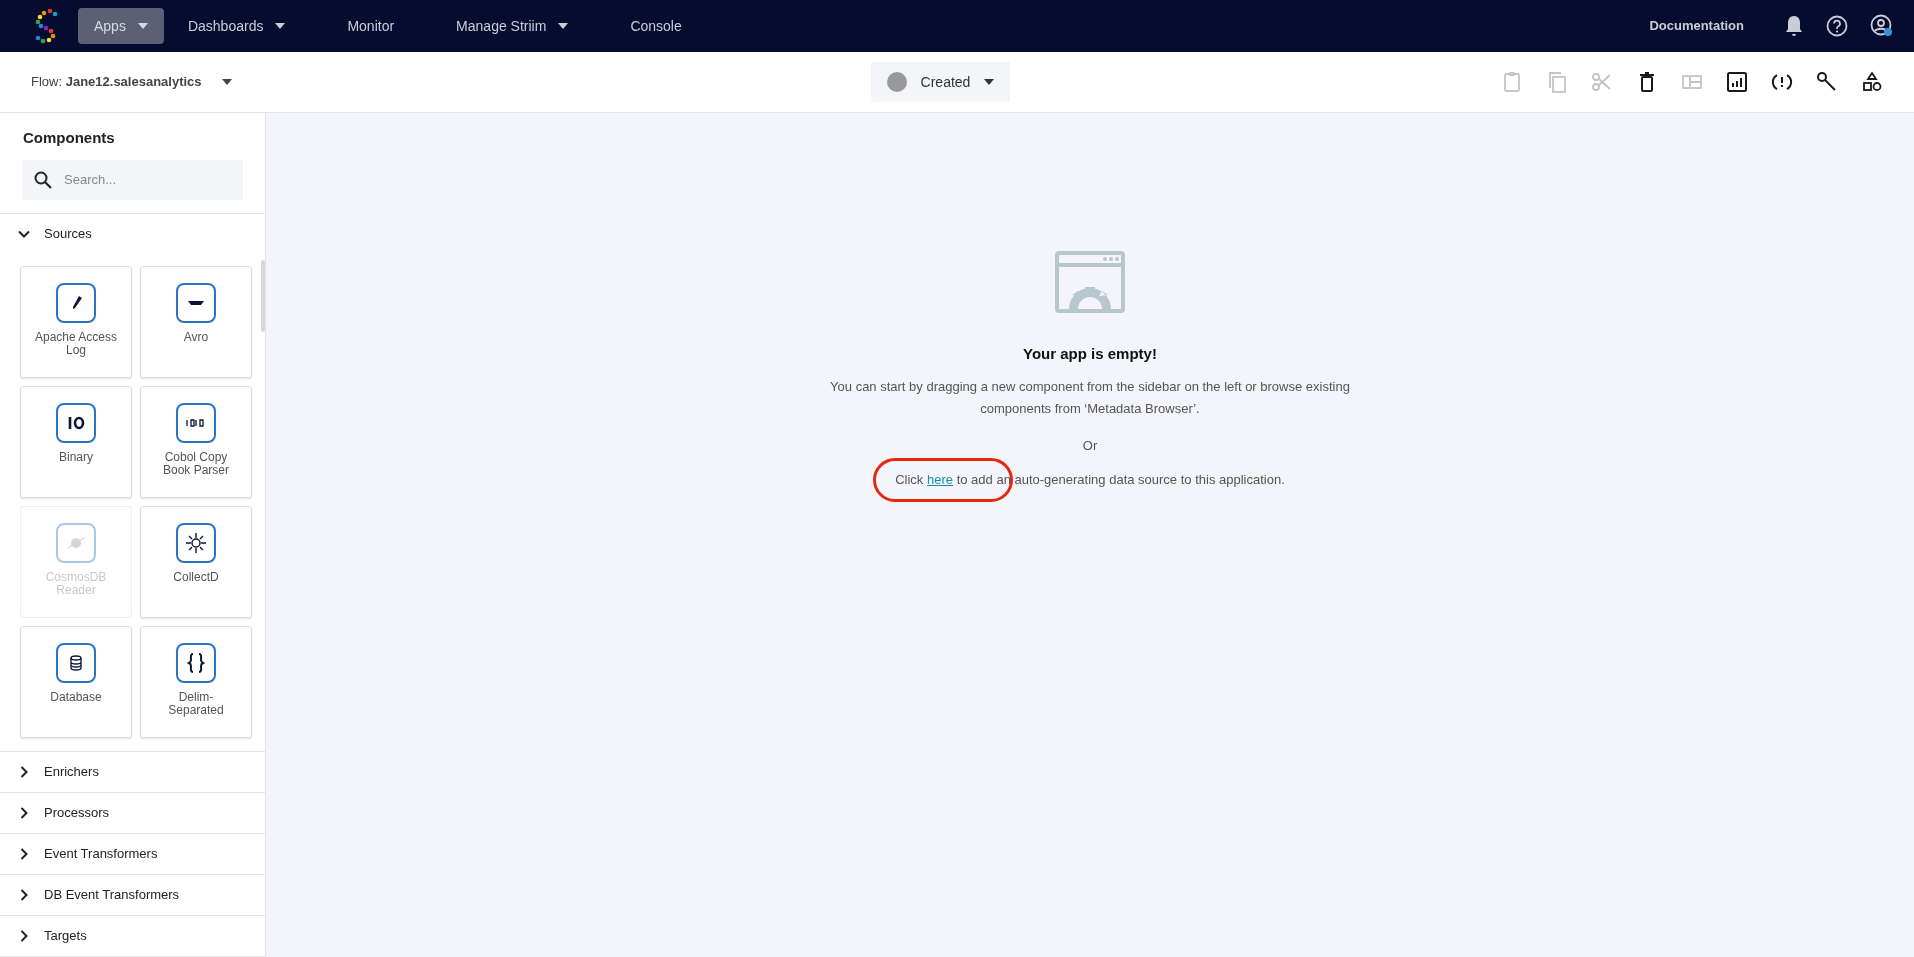 Image resolution: width=1914 pixels, height=957 pixels. What do you see at coordinates (1882, 26) in the screenshot?
I see `user-account-icon` at bounding box center [1882, 26].